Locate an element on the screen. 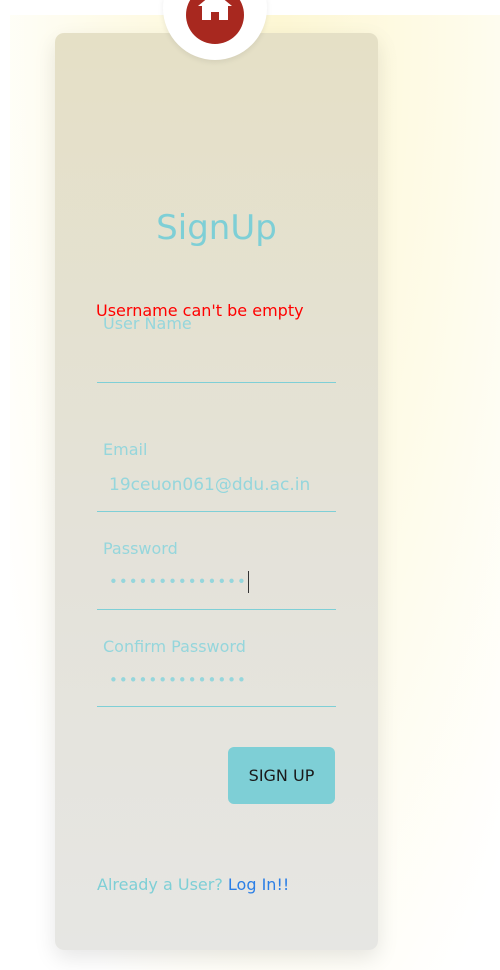  password-value: •••••••••••••• is located at coordinates (179, 582).